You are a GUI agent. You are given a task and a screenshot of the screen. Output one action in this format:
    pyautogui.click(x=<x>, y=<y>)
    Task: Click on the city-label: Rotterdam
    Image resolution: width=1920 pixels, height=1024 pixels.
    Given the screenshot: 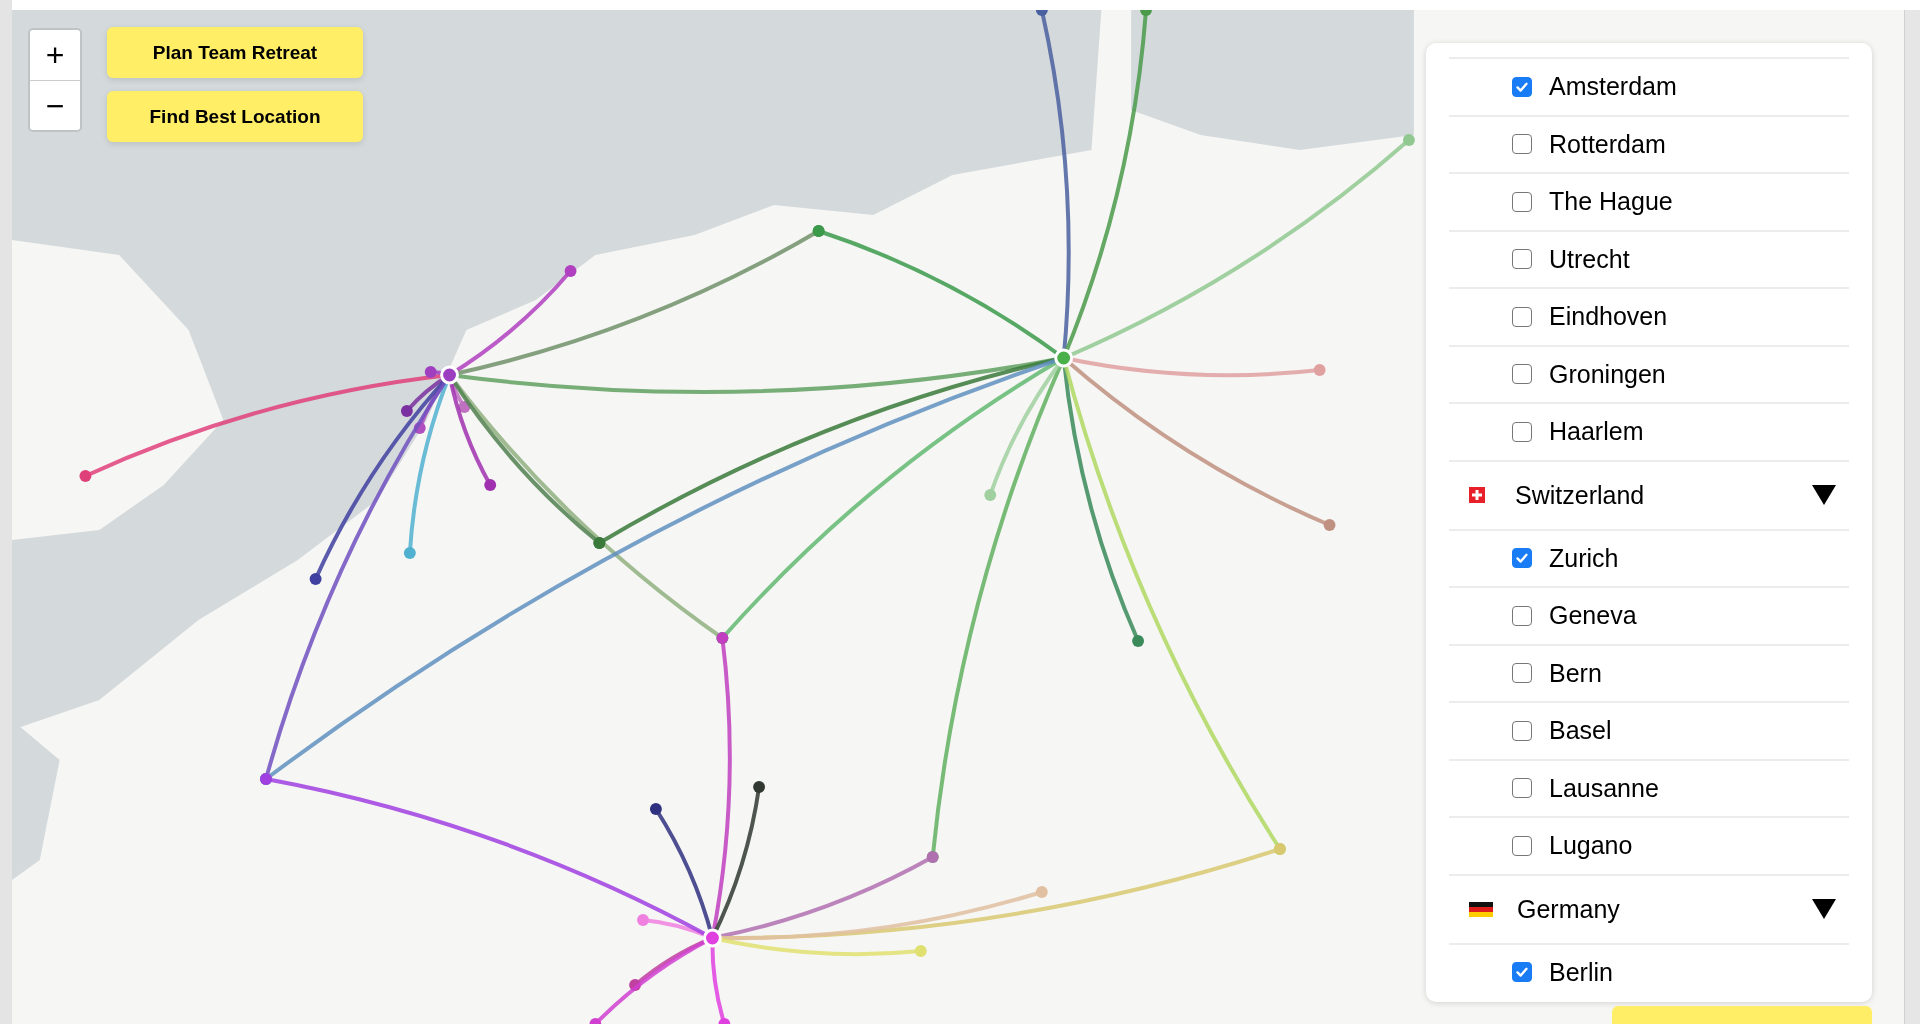 What is the action you would take?
    pyautogui.click(x=1607, y=144)
    